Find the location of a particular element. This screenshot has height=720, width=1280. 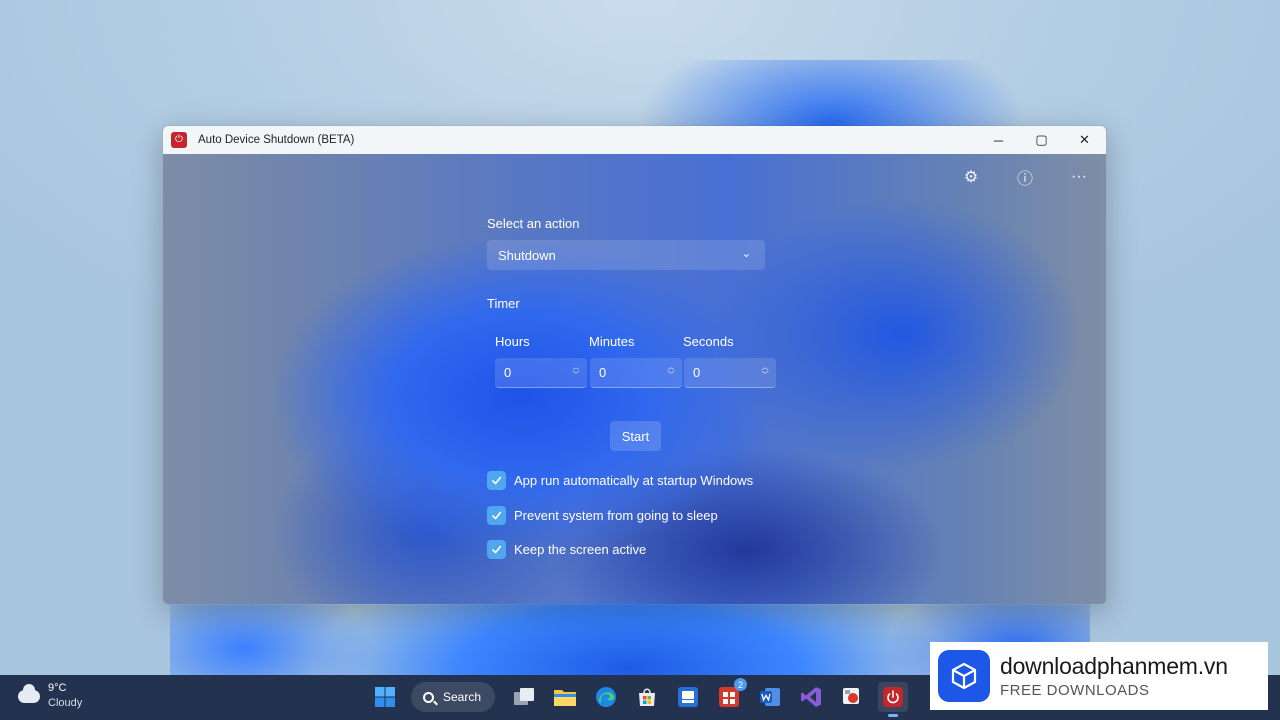

seconds-value: 0 is located at coordinates (697, 372).